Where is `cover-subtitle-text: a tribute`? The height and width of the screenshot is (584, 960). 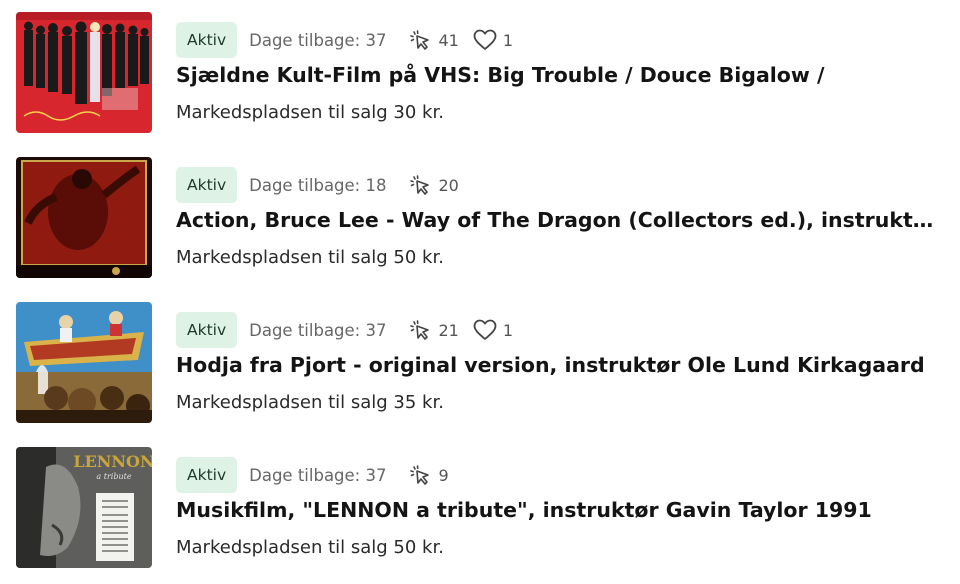 cover-subtitle-text: a tribute is located at coordinates (113, 476).